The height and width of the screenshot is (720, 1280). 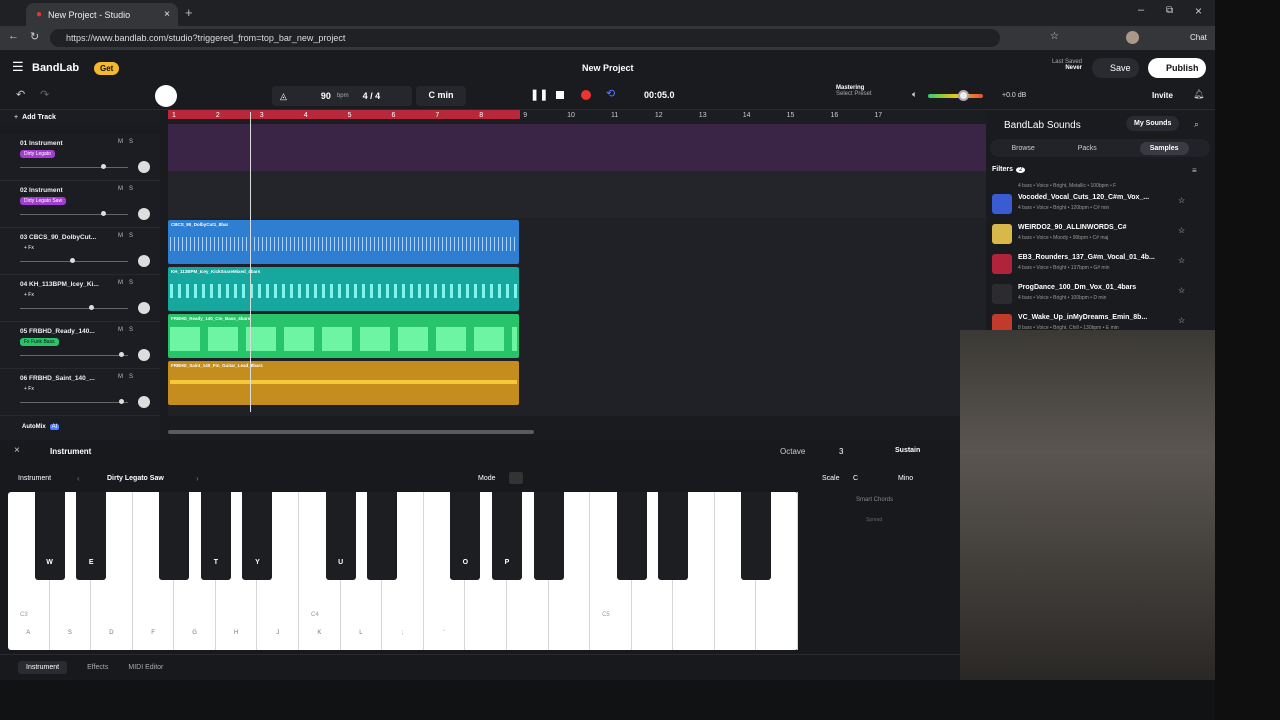 I want to click on track-6: 06 FRBHD_Saint_140_... + Fx MS, so click(x=80, y=392).